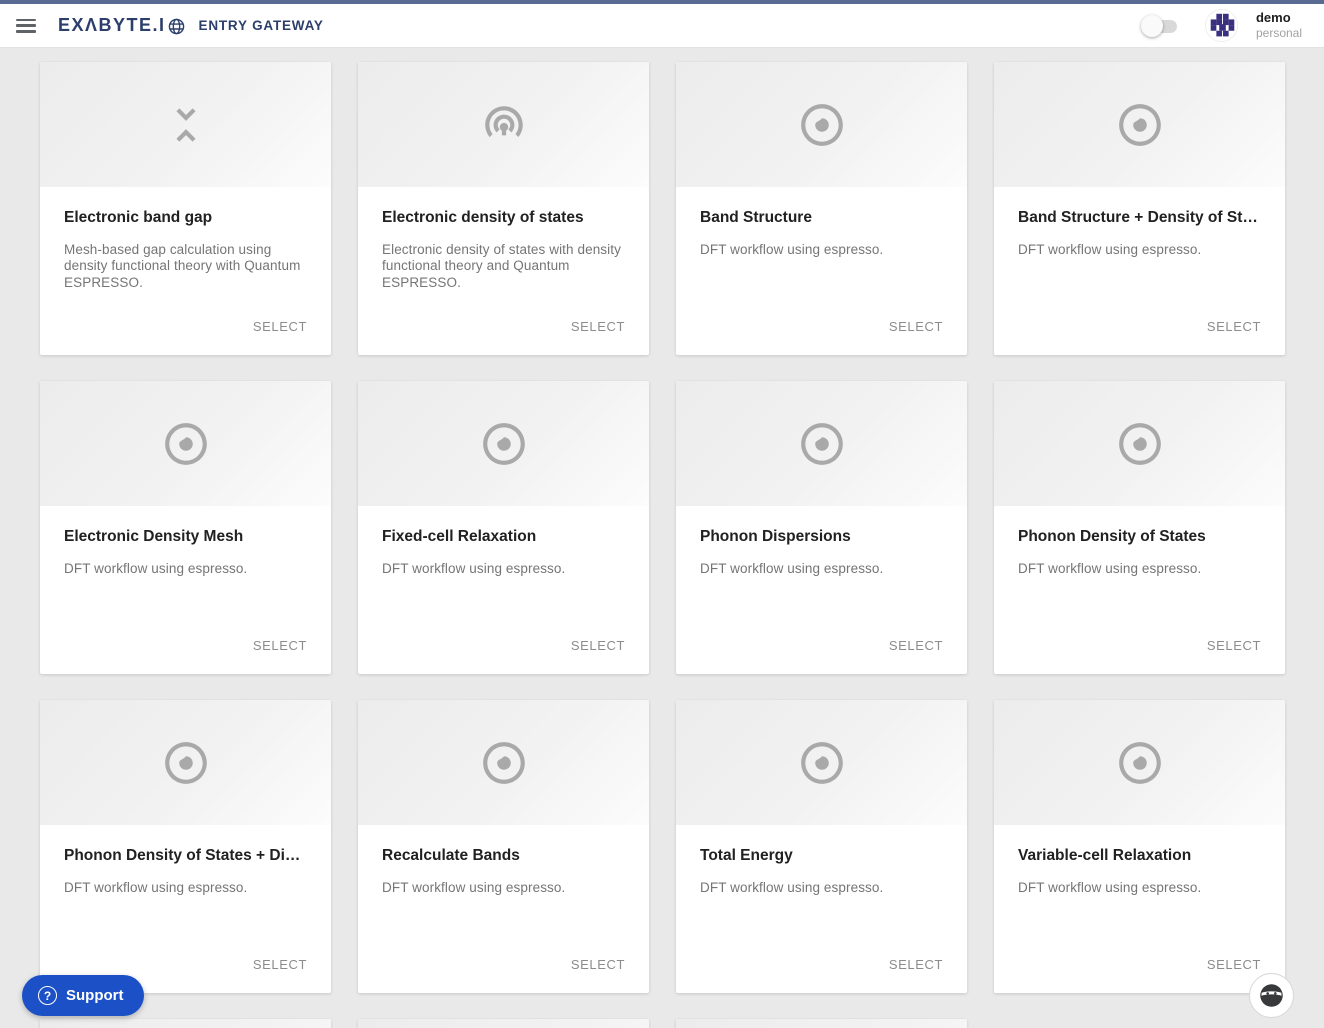  What do you see at coordinates (47, 995) in the screenshot?
I see `help-question-icon: ?` at bounding box center [47, 995].